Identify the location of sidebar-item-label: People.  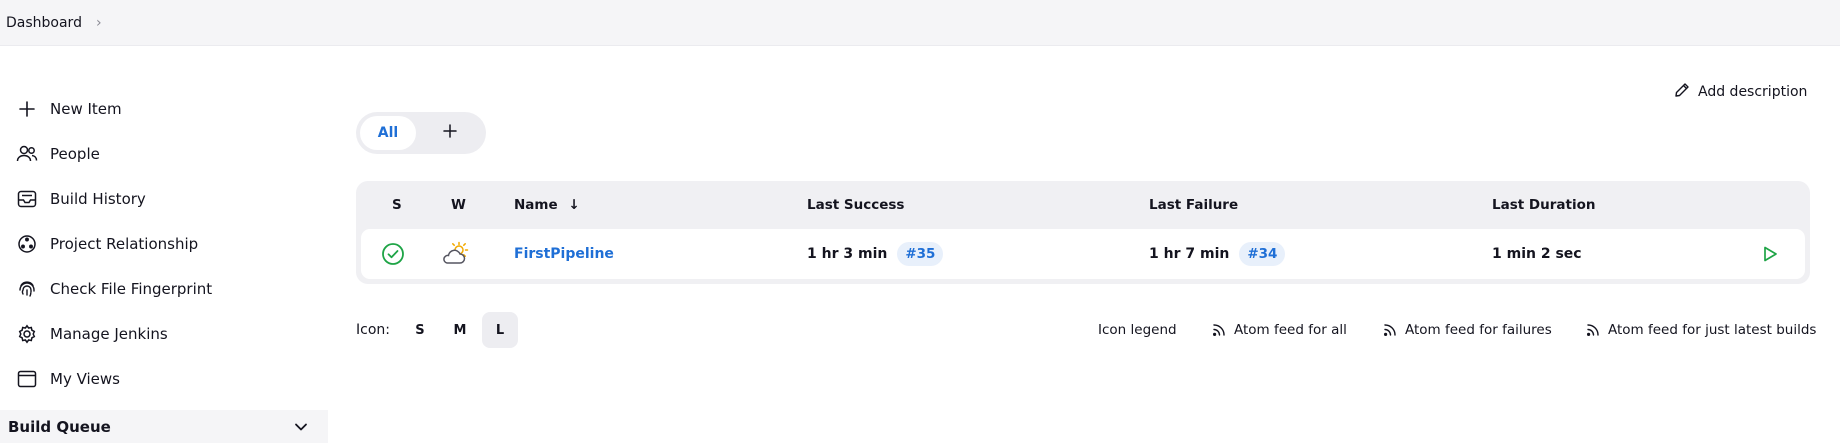
(75, 154).